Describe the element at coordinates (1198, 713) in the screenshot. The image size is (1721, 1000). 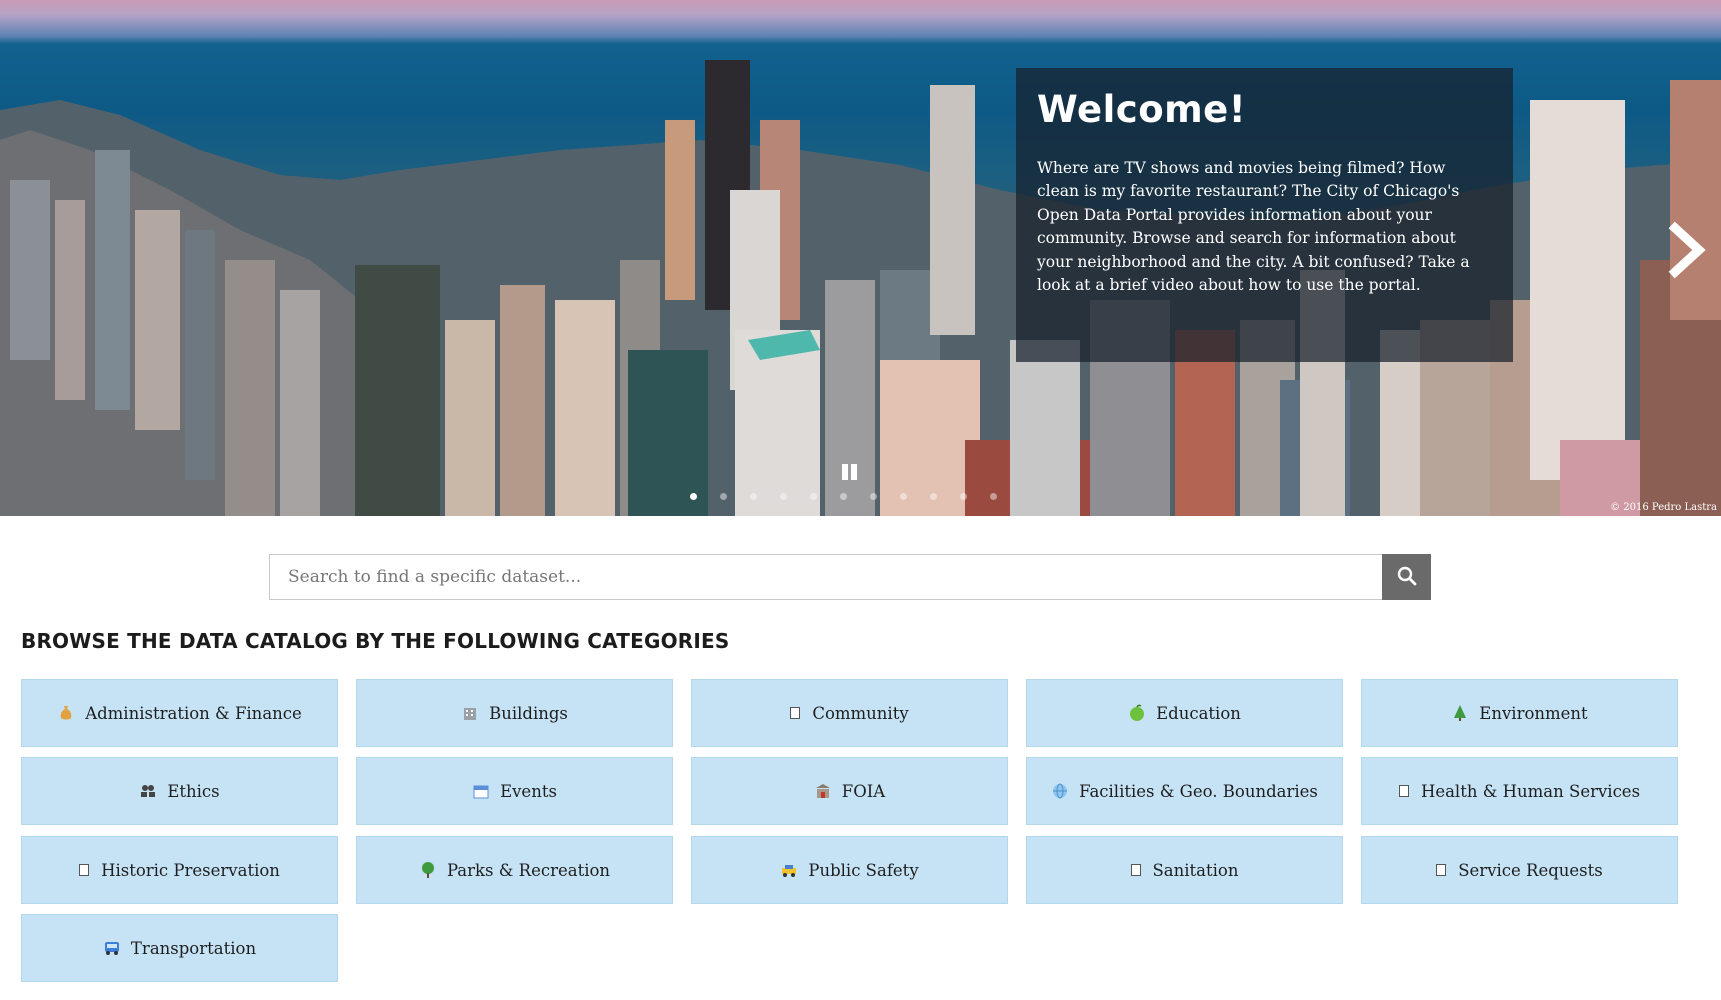
I see `category-label: Education` at that location.